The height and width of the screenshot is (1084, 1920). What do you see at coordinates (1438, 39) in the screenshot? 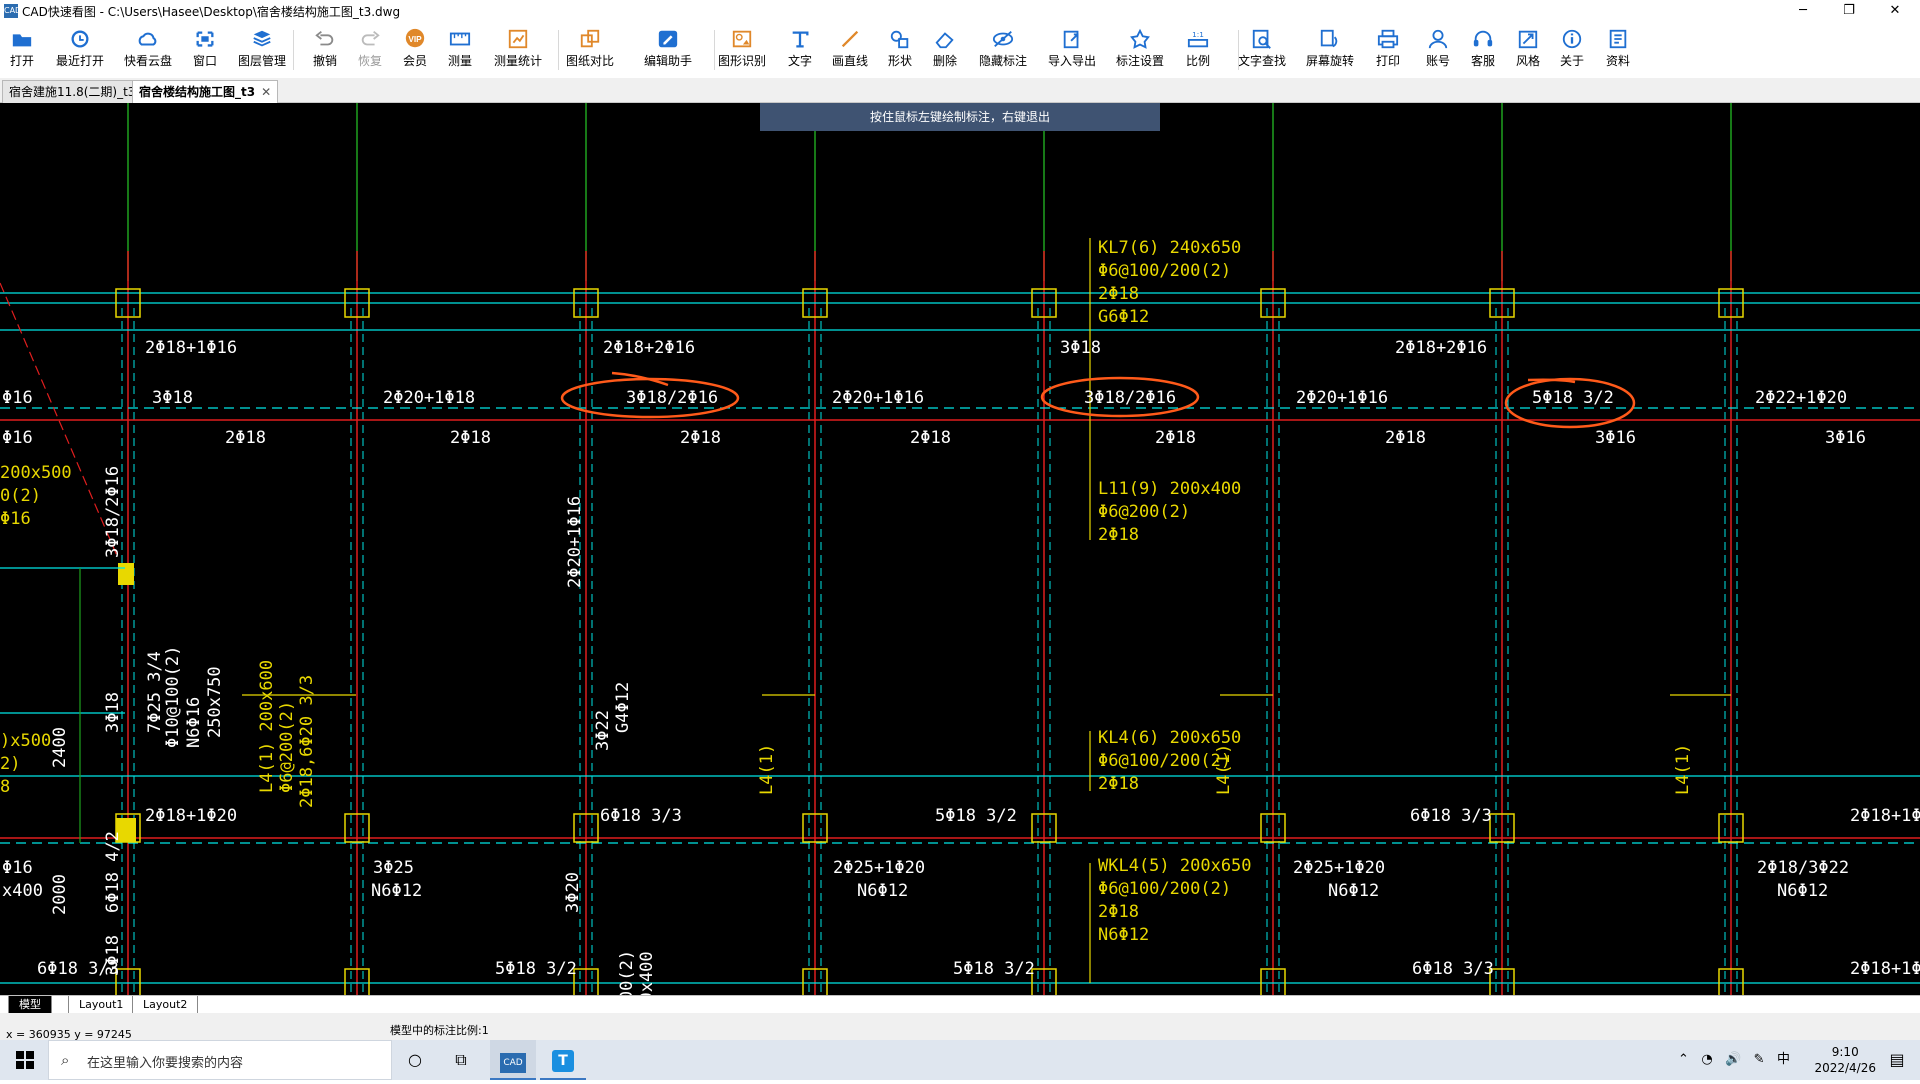
I see `account-icon` at bounding box center [1438, 39].